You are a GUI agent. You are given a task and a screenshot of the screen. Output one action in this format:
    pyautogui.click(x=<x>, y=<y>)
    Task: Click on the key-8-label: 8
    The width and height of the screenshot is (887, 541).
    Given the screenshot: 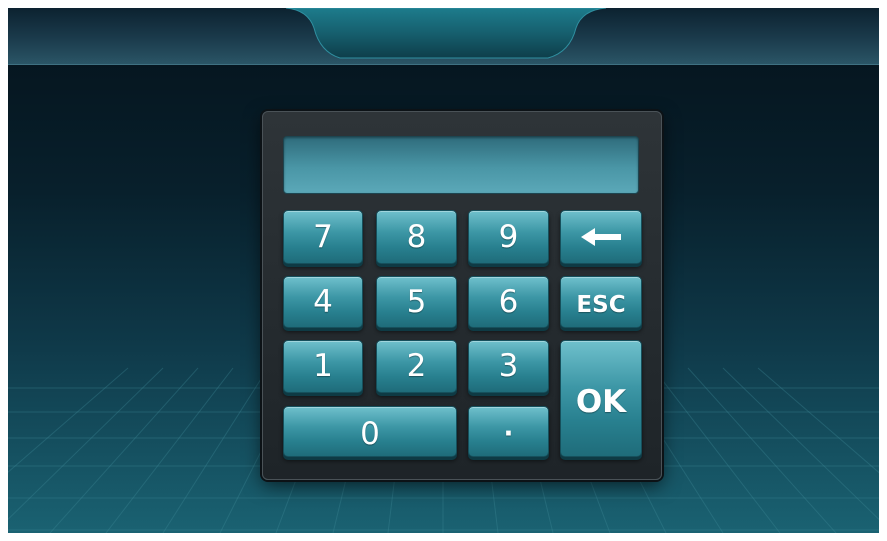 What is the action you would take?
    pyautogui.click(x=416, y=237)
    